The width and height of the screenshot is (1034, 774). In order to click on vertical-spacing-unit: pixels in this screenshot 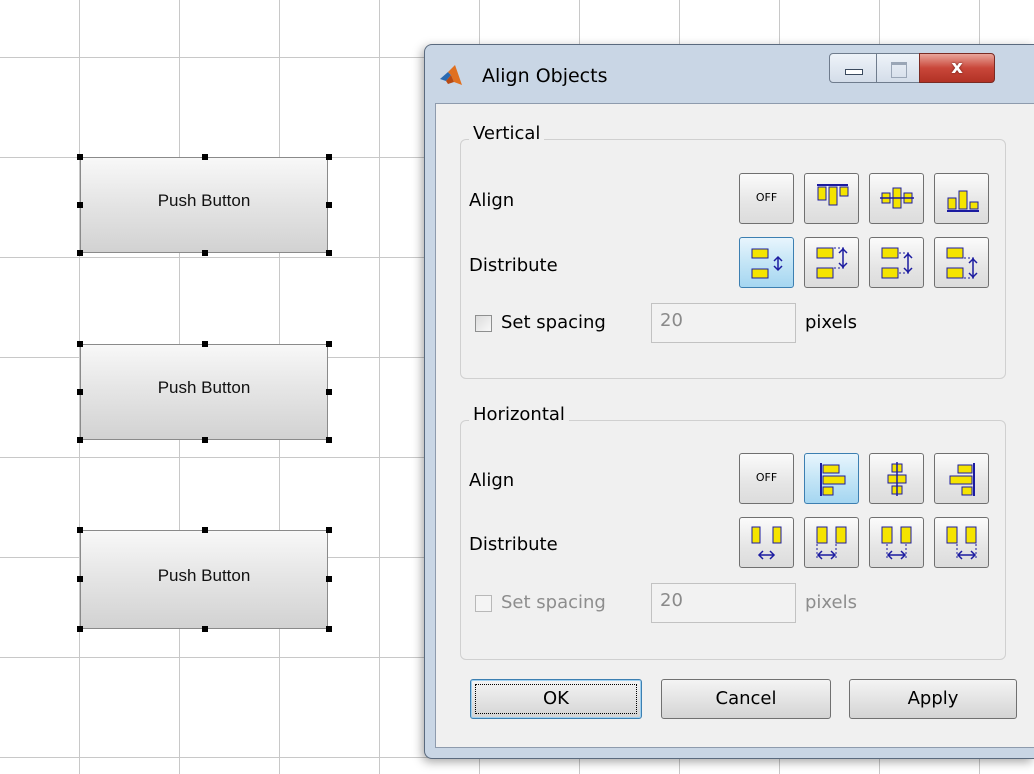, I will do `click(831, 322)`.